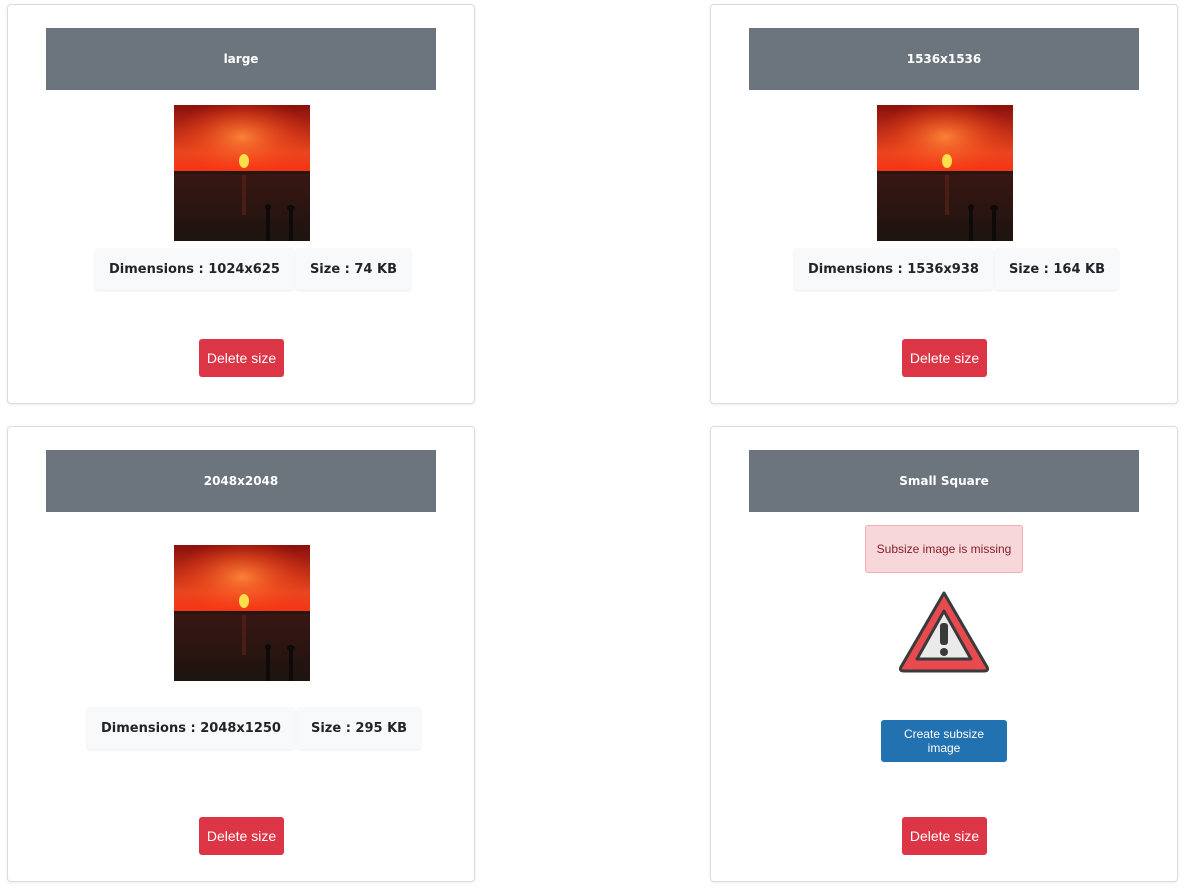  What do you see at coordinates (944, 741) in the screenshot?
I see `create-subsize-image-button: Create subsize image` at bounding box center [944, 741].